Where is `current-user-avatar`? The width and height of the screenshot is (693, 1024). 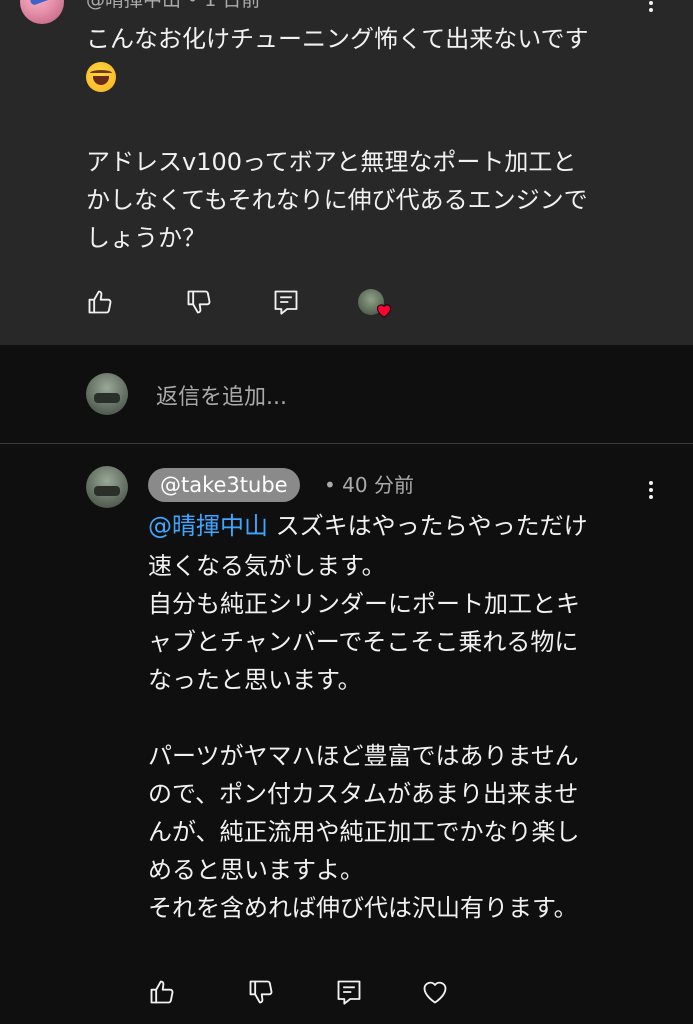 current-user-avatar is located at coordinates (107, 394).